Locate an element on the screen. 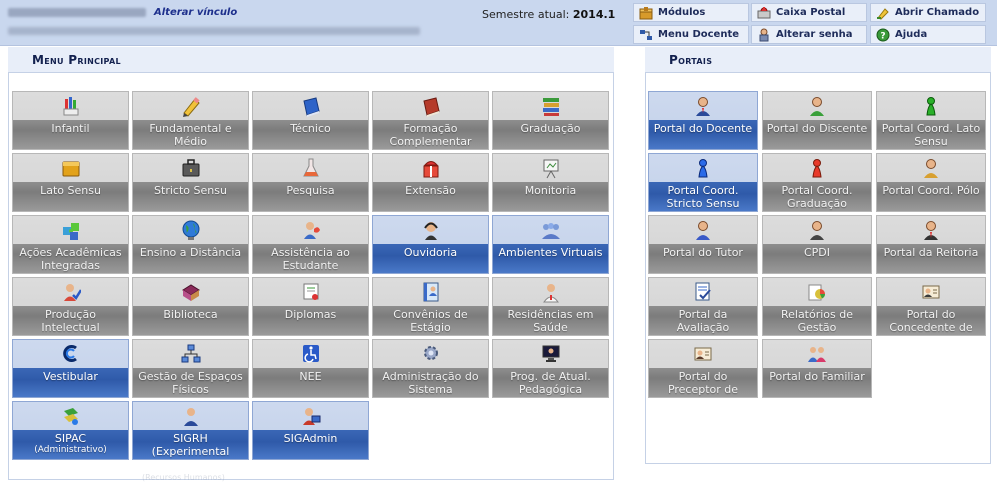 The width and height of the screenshot is (997, 483). tile-label: Infantil is located at coordinates (70, 128).